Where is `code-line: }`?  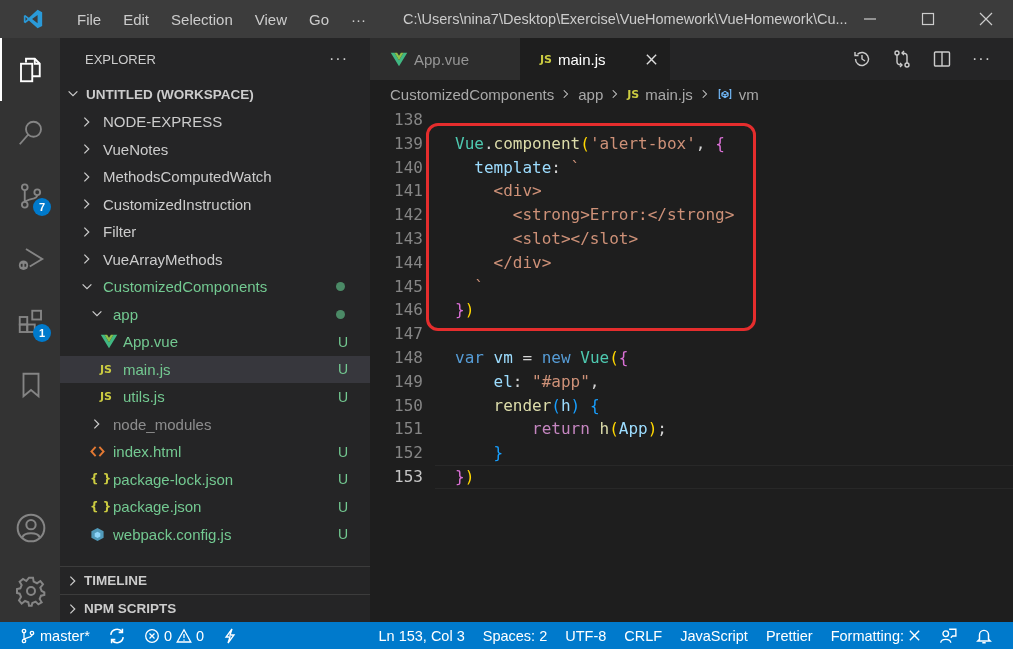 code-line: } is located at coordinates (498, 453).